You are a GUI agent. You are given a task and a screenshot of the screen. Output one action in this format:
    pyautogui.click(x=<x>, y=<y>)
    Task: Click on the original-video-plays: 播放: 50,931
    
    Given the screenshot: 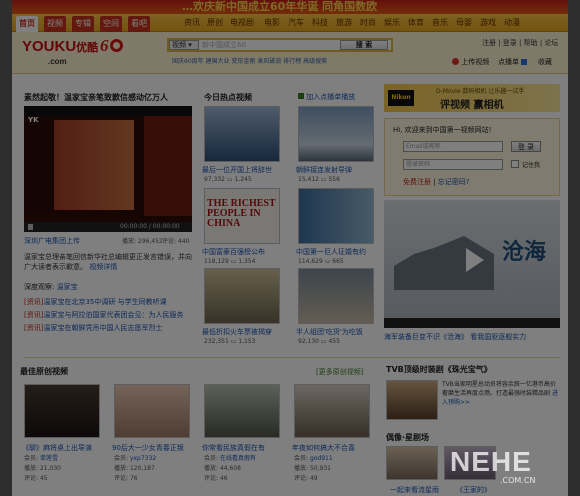 What is the action you would take?
    pyautogui.click(x=312, y=468)
    